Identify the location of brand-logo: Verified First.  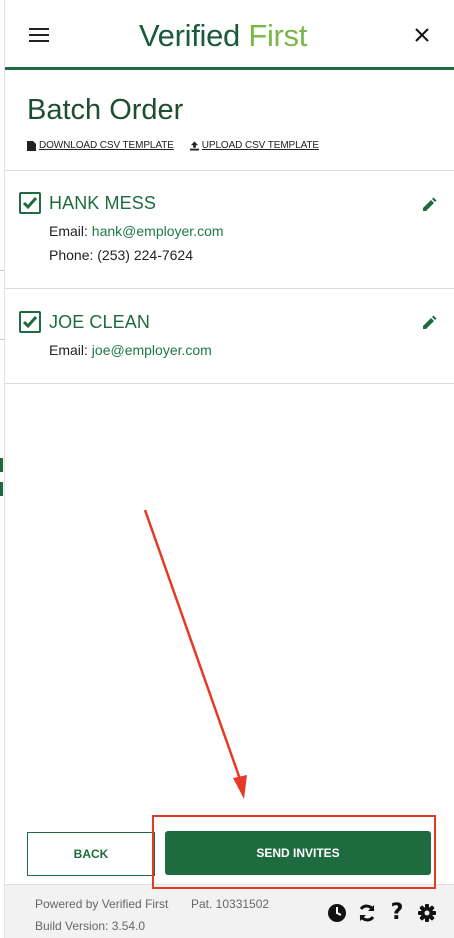
(223, 36).